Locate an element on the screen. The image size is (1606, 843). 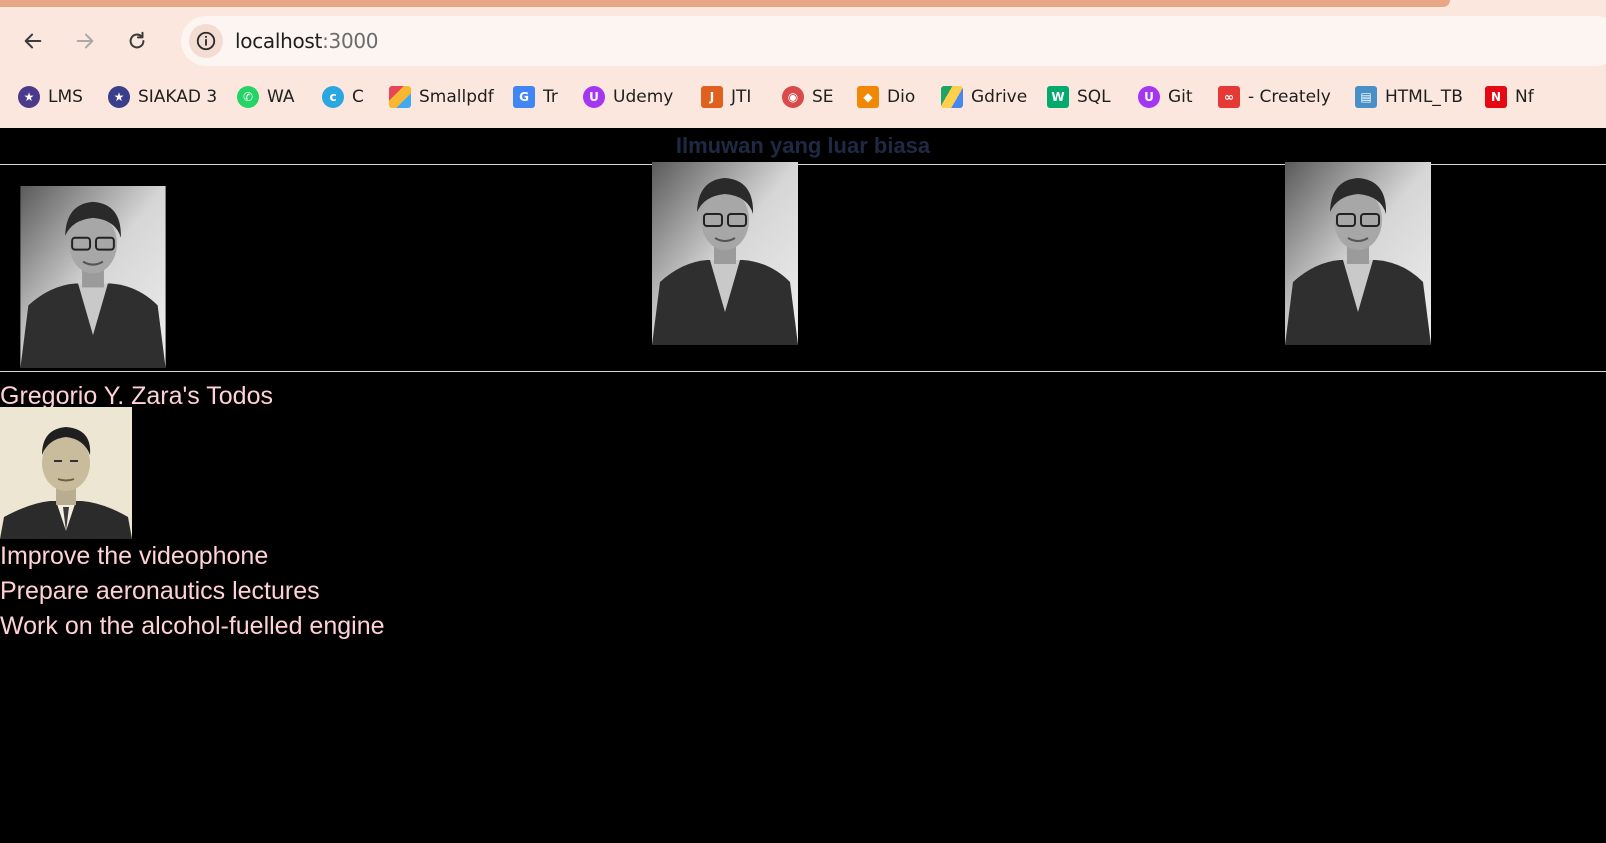
translate-icon: G is located at coordinates (524, 97).